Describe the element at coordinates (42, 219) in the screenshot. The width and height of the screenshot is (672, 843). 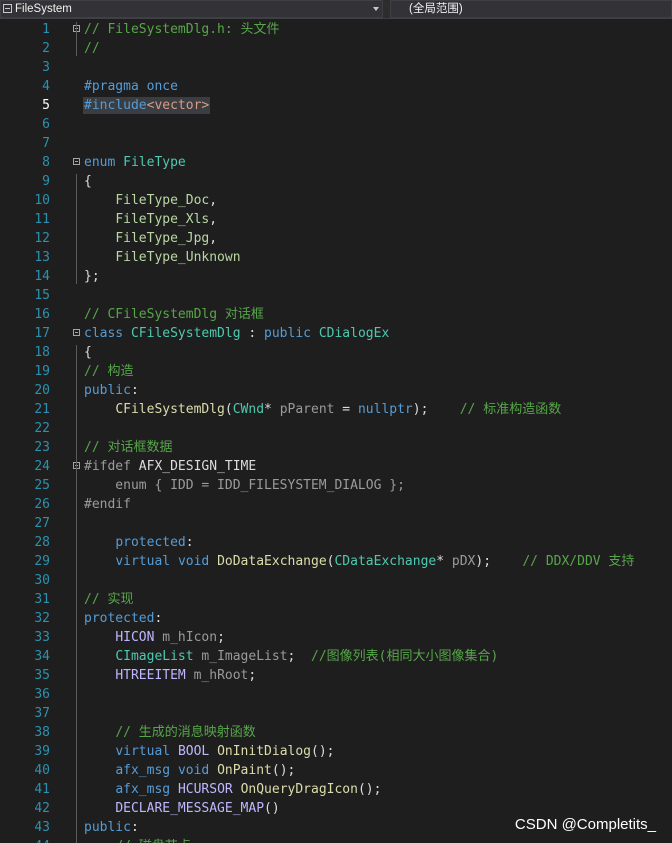
I see `line-number: 11` at that location.